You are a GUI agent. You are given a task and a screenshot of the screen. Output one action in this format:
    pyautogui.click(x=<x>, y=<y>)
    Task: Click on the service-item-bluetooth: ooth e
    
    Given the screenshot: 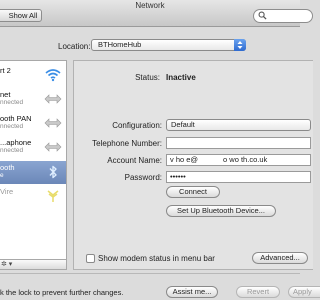 What is the action you would take?
    pyautogui.click(x=33, y=172)
    